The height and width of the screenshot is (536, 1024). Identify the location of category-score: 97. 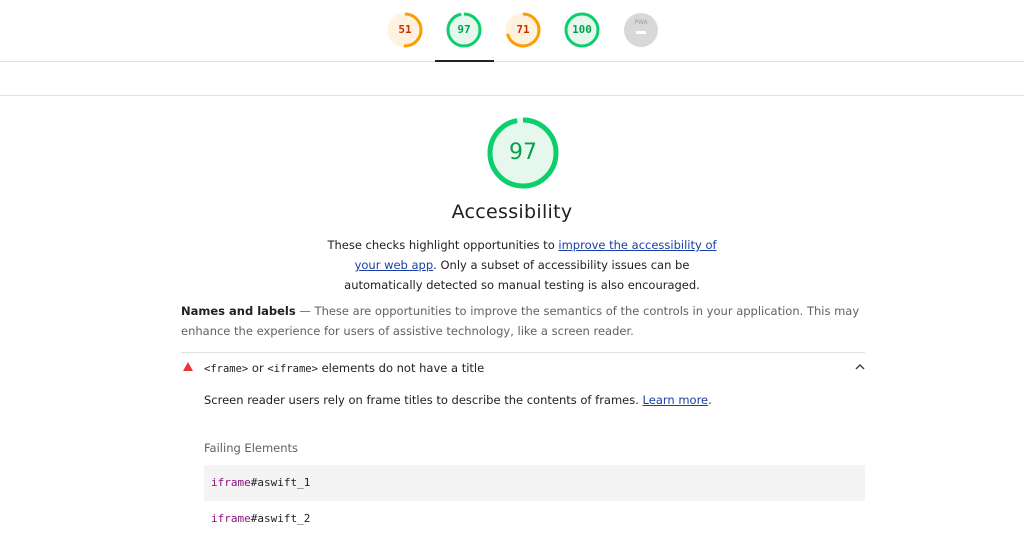
(523, 152).